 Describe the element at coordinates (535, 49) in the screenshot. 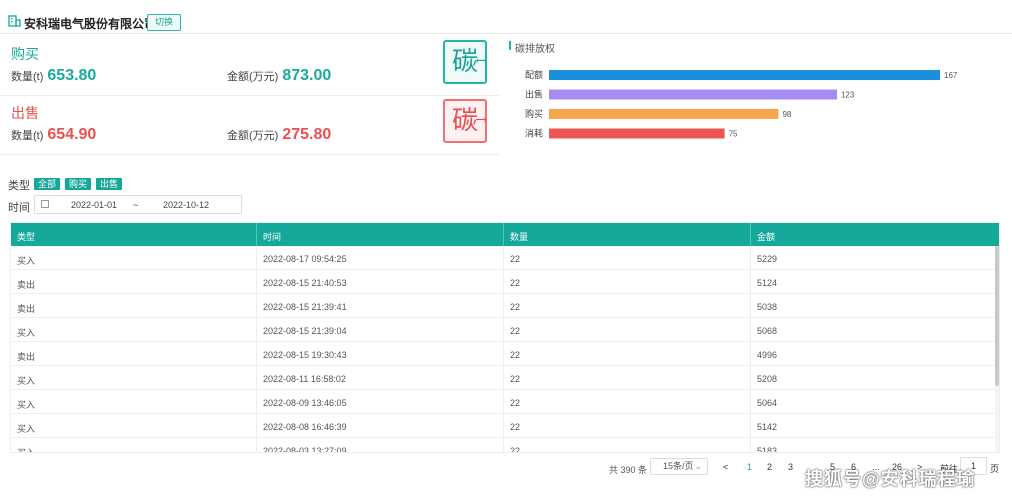

I see `chart-title: 碳排放权` at that location.